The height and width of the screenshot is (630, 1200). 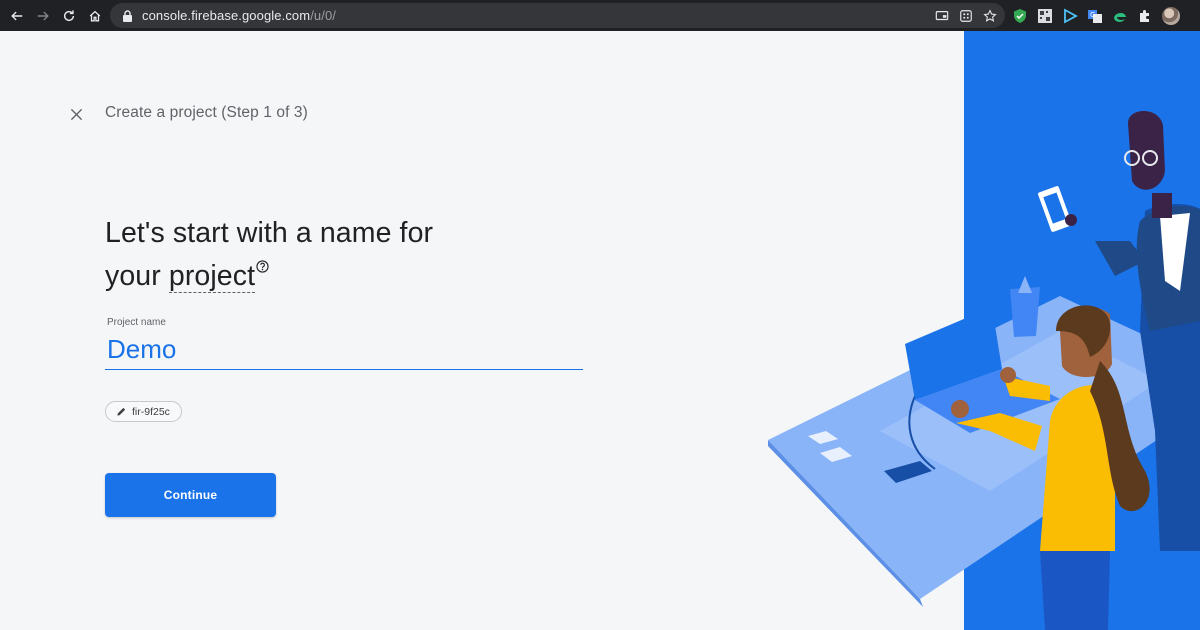 I want to click on back-button, so click(x=17, y=15).